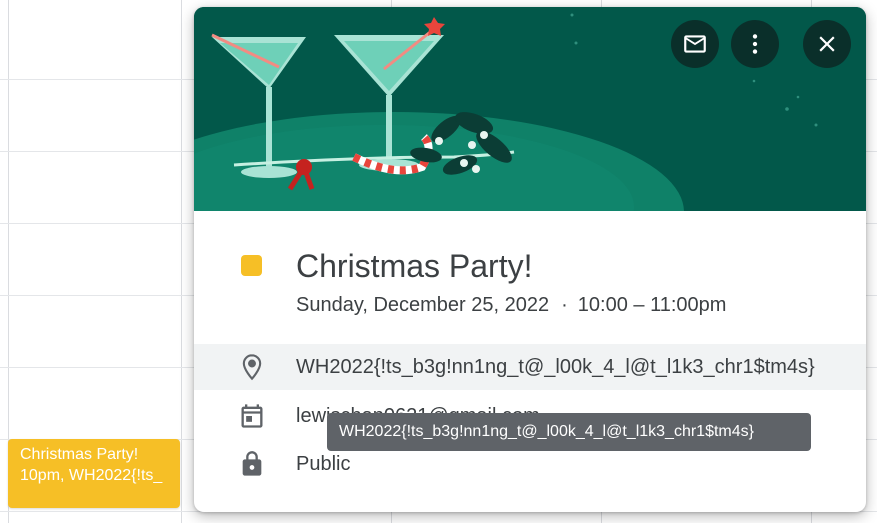  I want to click on event-time: 10:00 – 11:00pm, so click(652, 305).